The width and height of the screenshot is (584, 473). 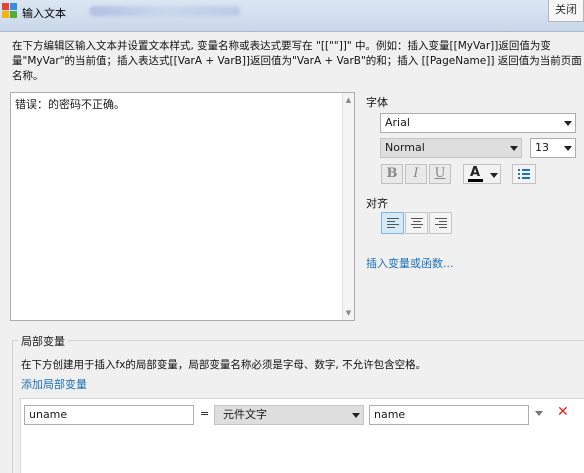 I want to click on scroll-up-icon: ▲, so click(x=348, y=100).